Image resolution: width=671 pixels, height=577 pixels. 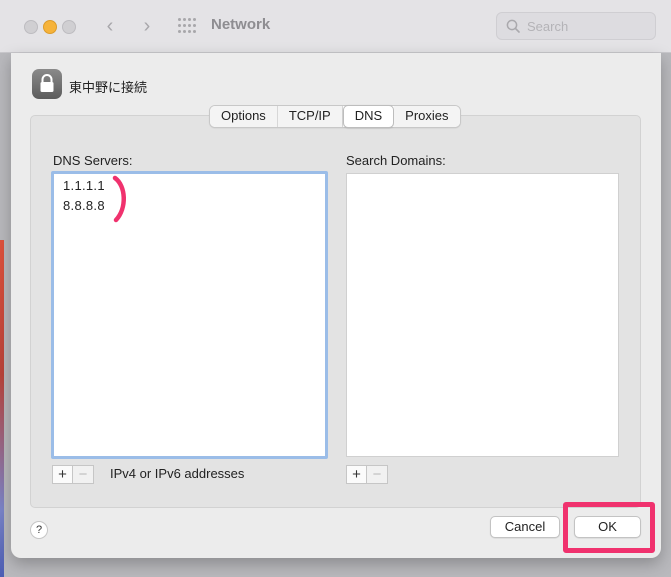 What do you see at coordinates (84, 205) in the screenshot?
I see `list-item: 8.8.8.8` at bounding box center [84, 205].